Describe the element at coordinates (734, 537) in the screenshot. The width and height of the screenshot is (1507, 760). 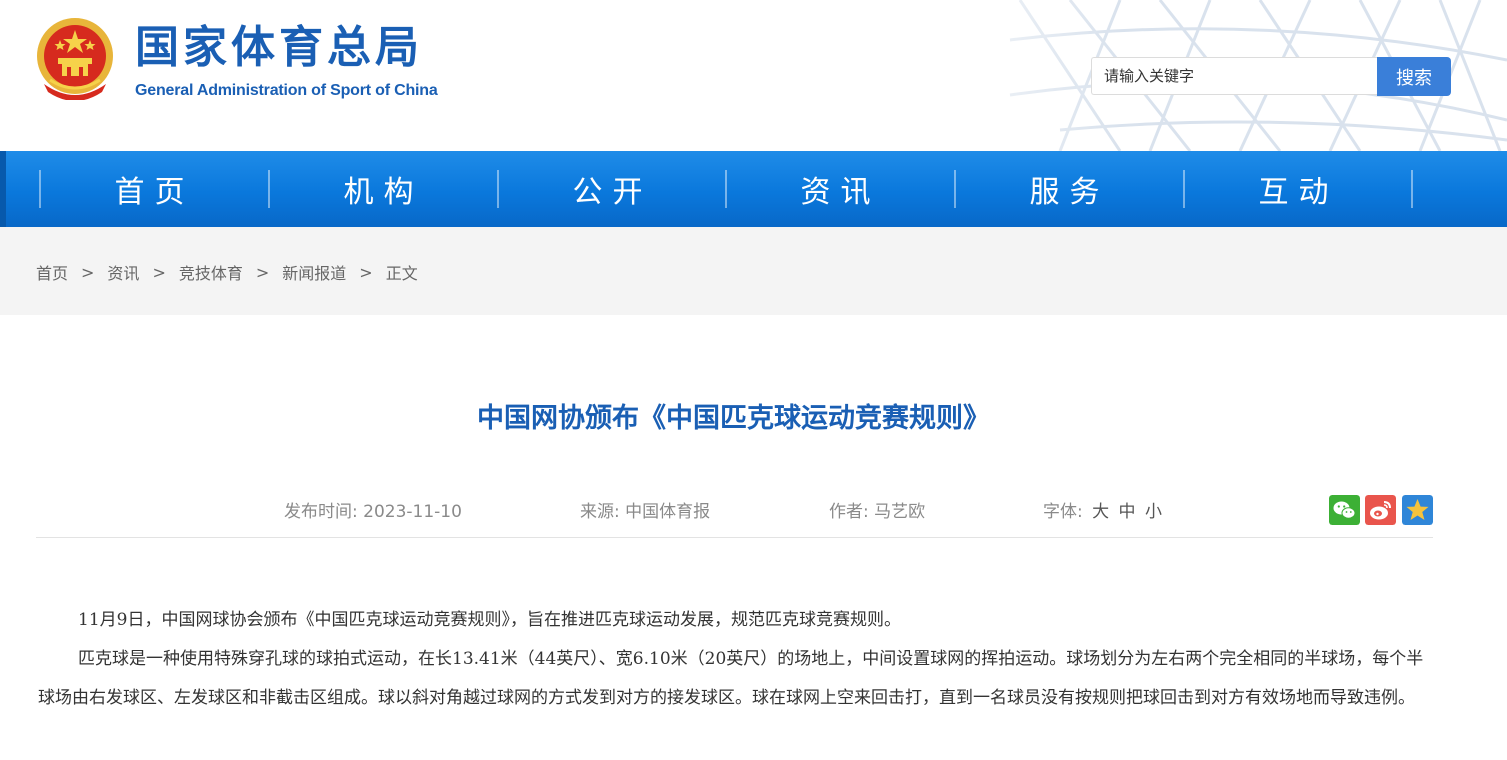
I see `meta-divider` at that location.